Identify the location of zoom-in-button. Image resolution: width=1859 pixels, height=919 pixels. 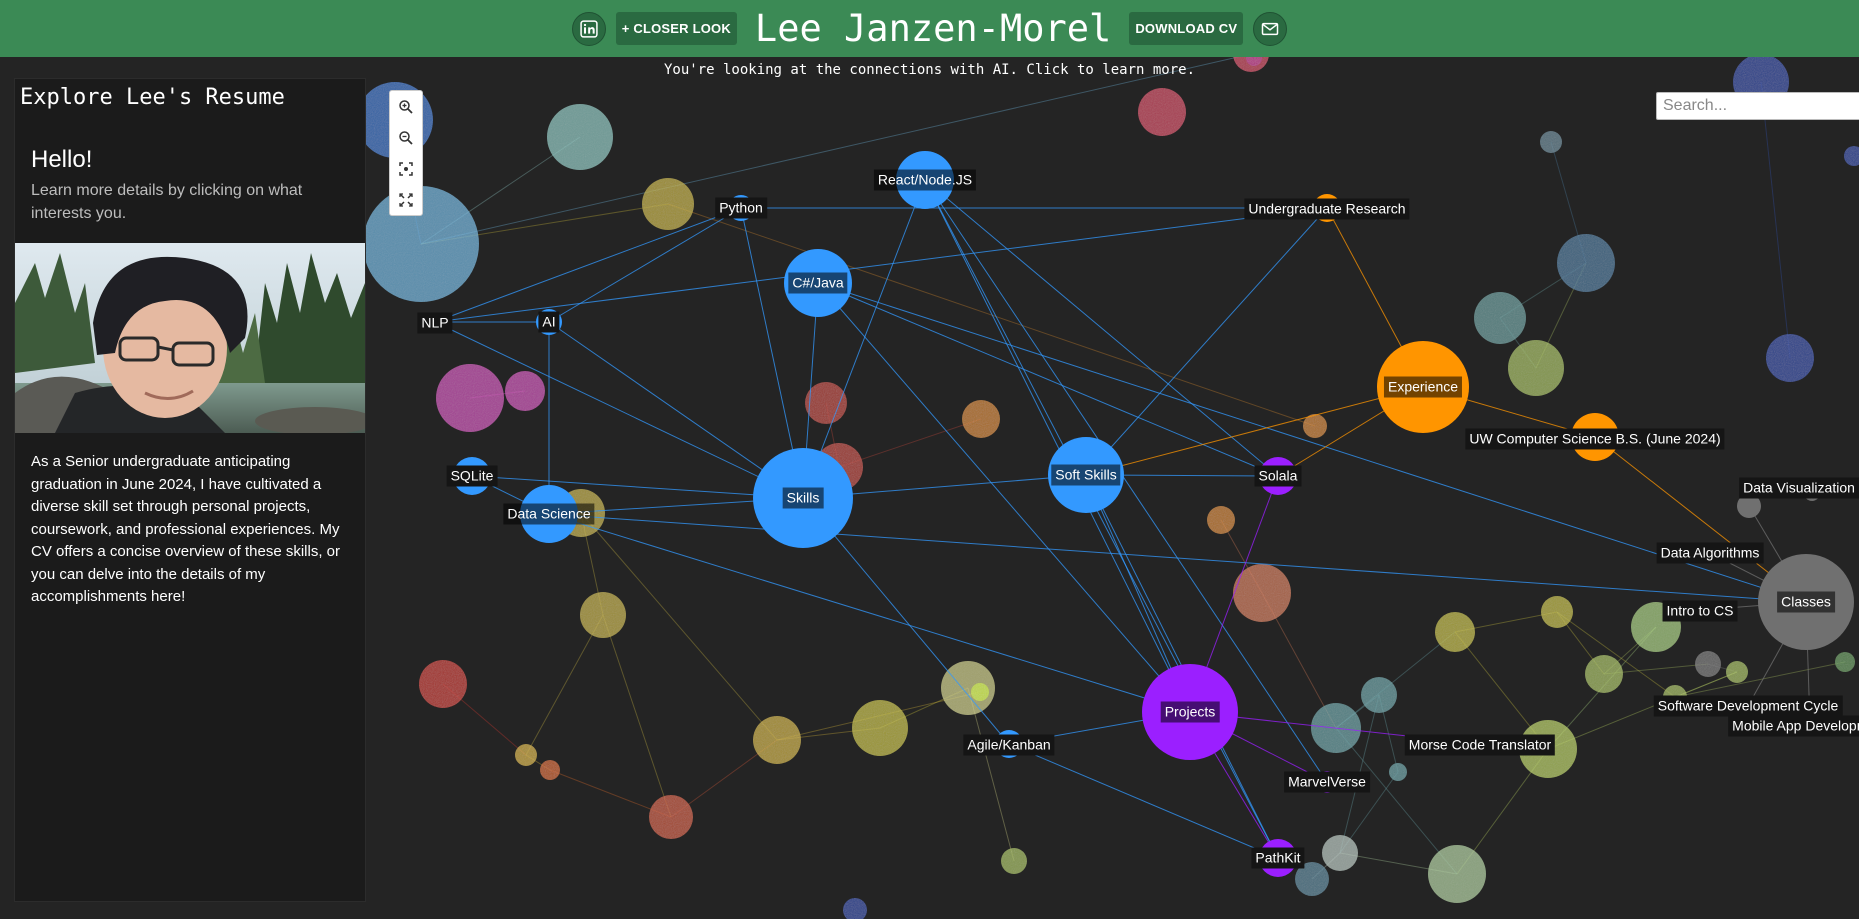
(406, 107).